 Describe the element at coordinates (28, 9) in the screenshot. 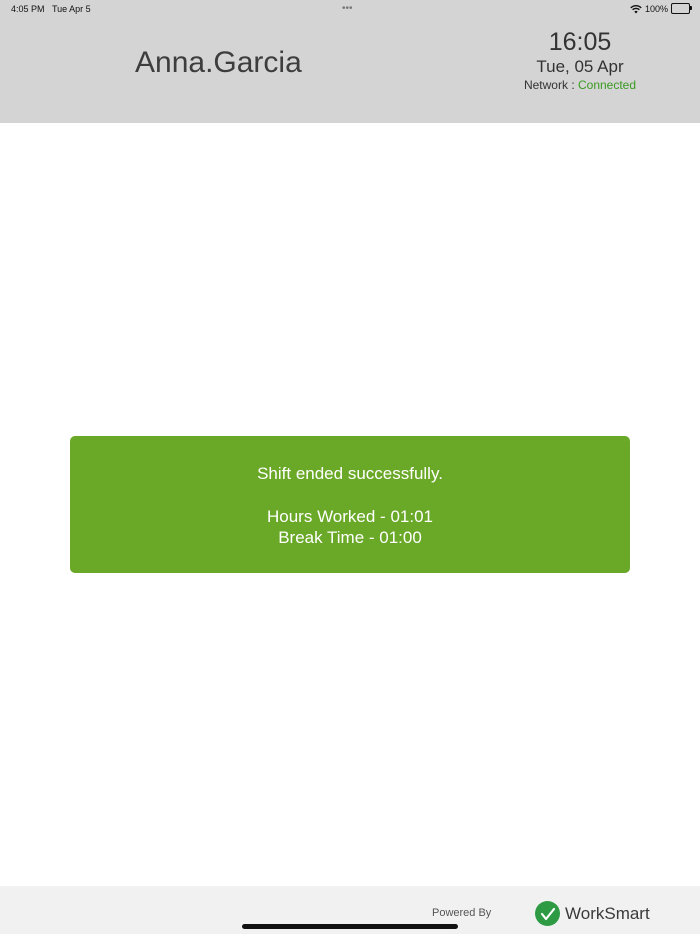

I see `status-time: 4:05 PM` at that location.